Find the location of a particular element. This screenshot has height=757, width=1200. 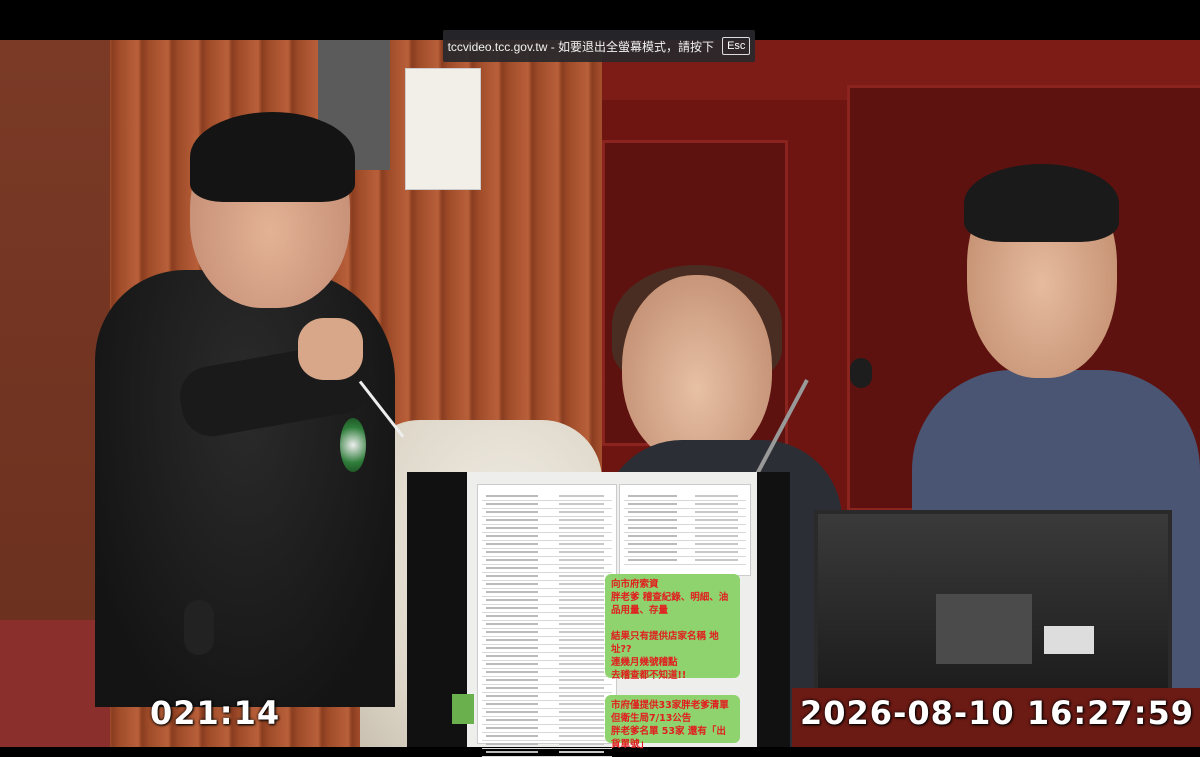

bubble-line is located at coordinates (672, 623).